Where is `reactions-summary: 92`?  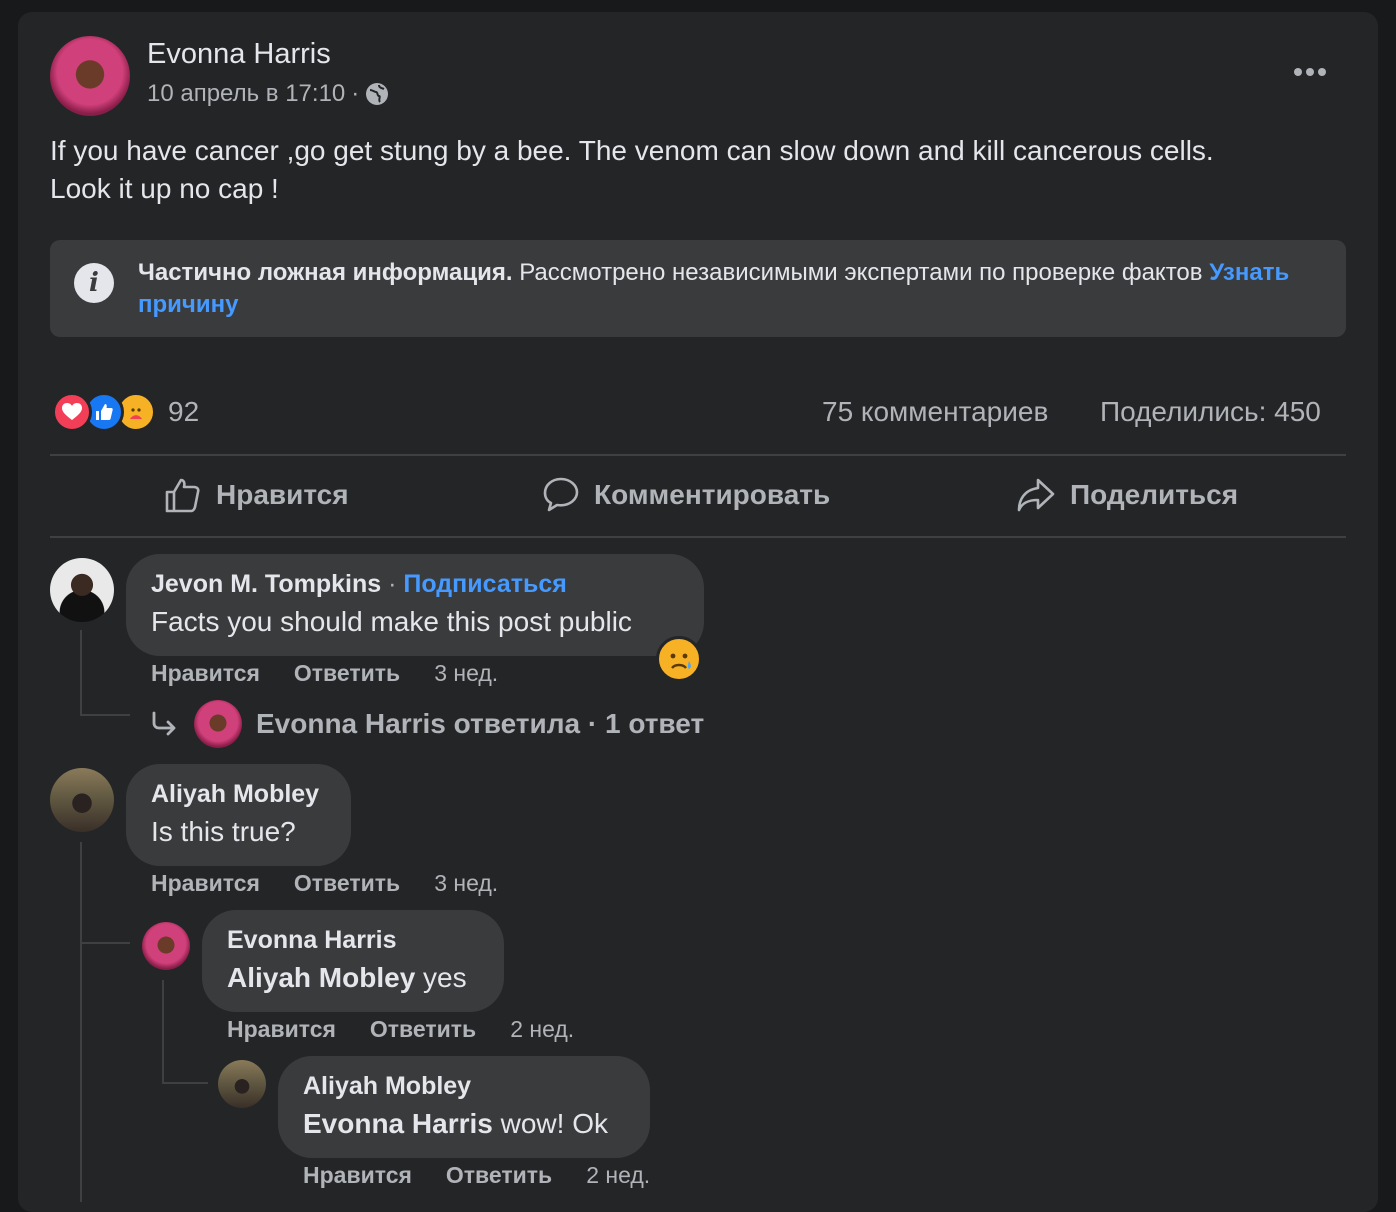 reactions-summary: 92 is located at coordinates (125, 412).